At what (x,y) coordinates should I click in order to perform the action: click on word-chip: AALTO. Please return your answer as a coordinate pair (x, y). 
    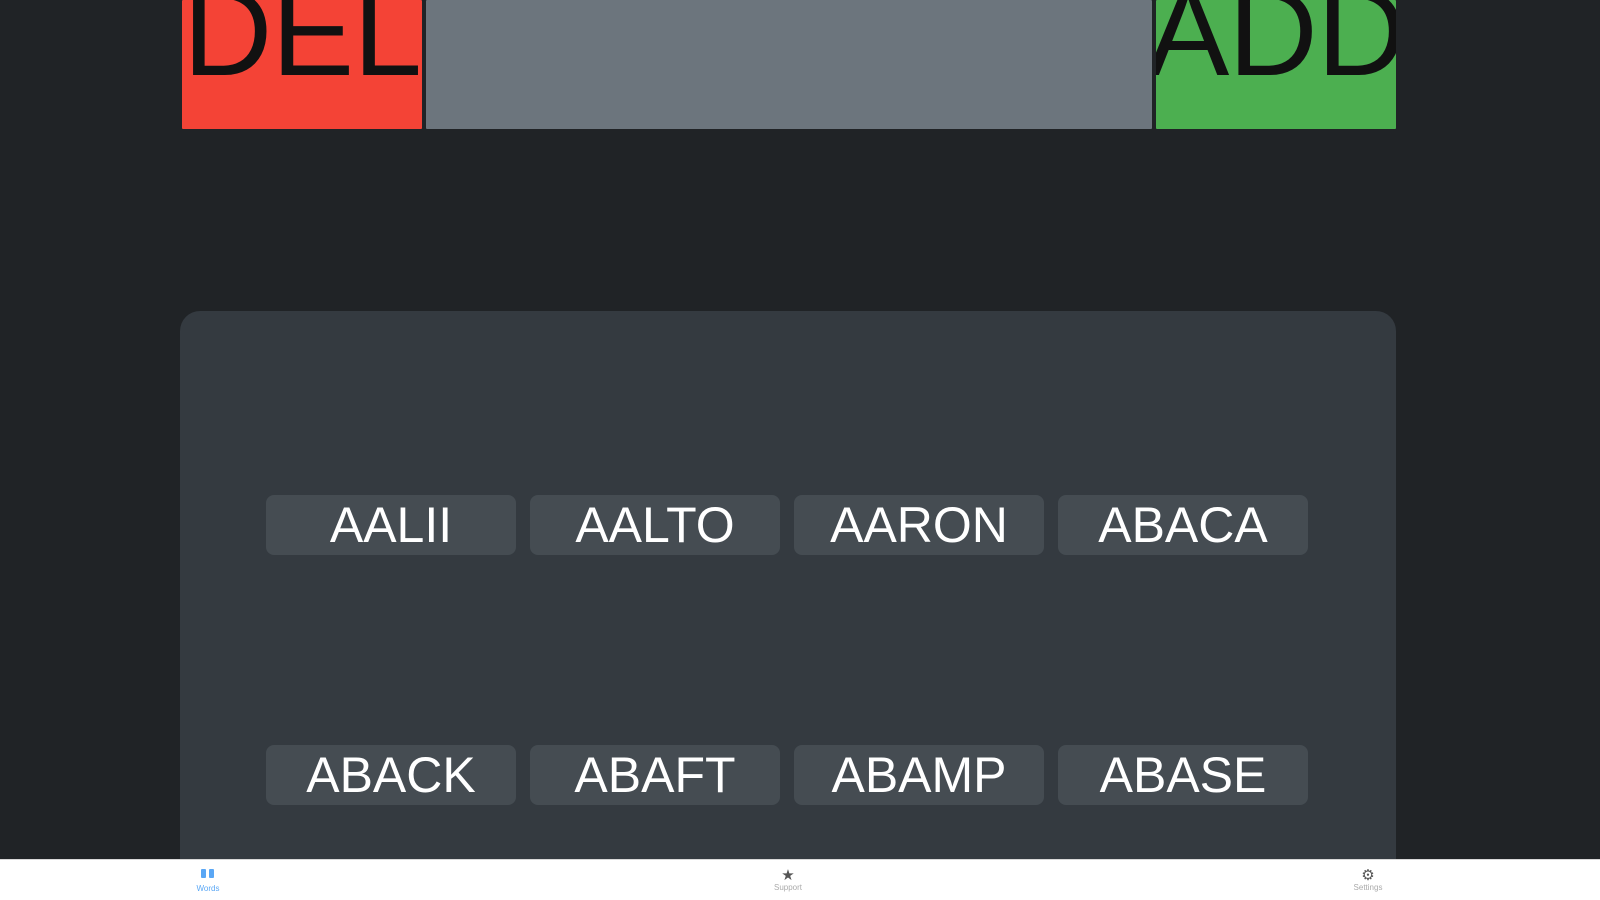
    Looking at the image, I should click on (655, 525).